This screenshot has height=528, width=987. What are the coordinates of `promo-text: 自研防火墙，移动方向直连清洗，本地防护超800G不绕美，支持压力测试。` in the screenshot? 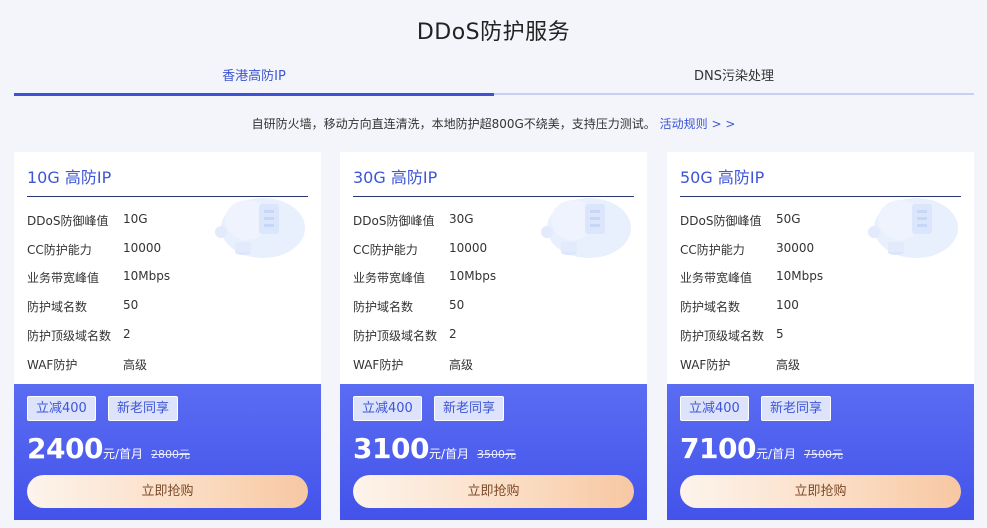 It's located at (453, 124).